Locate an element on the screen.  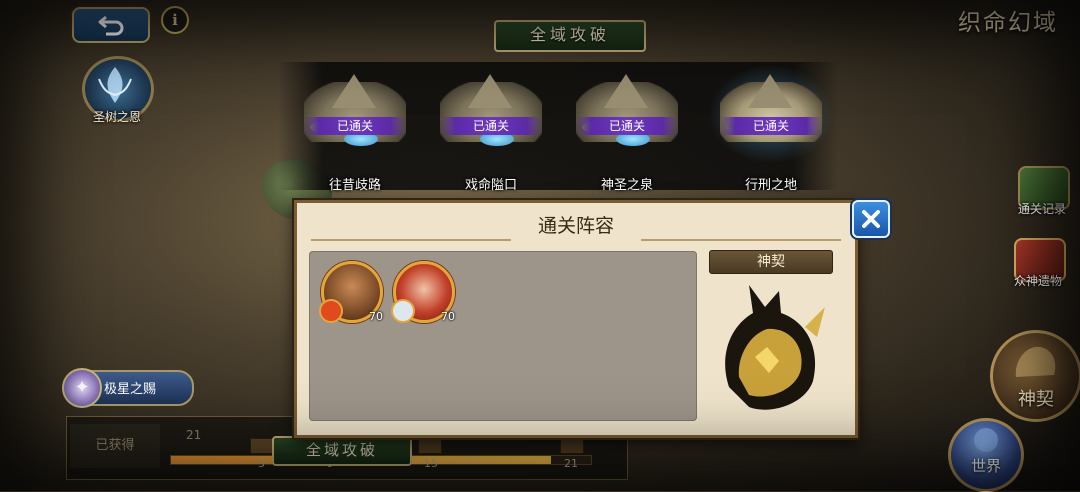
clear-record-label: 通关记录 is located at coordinates (1041, 209).